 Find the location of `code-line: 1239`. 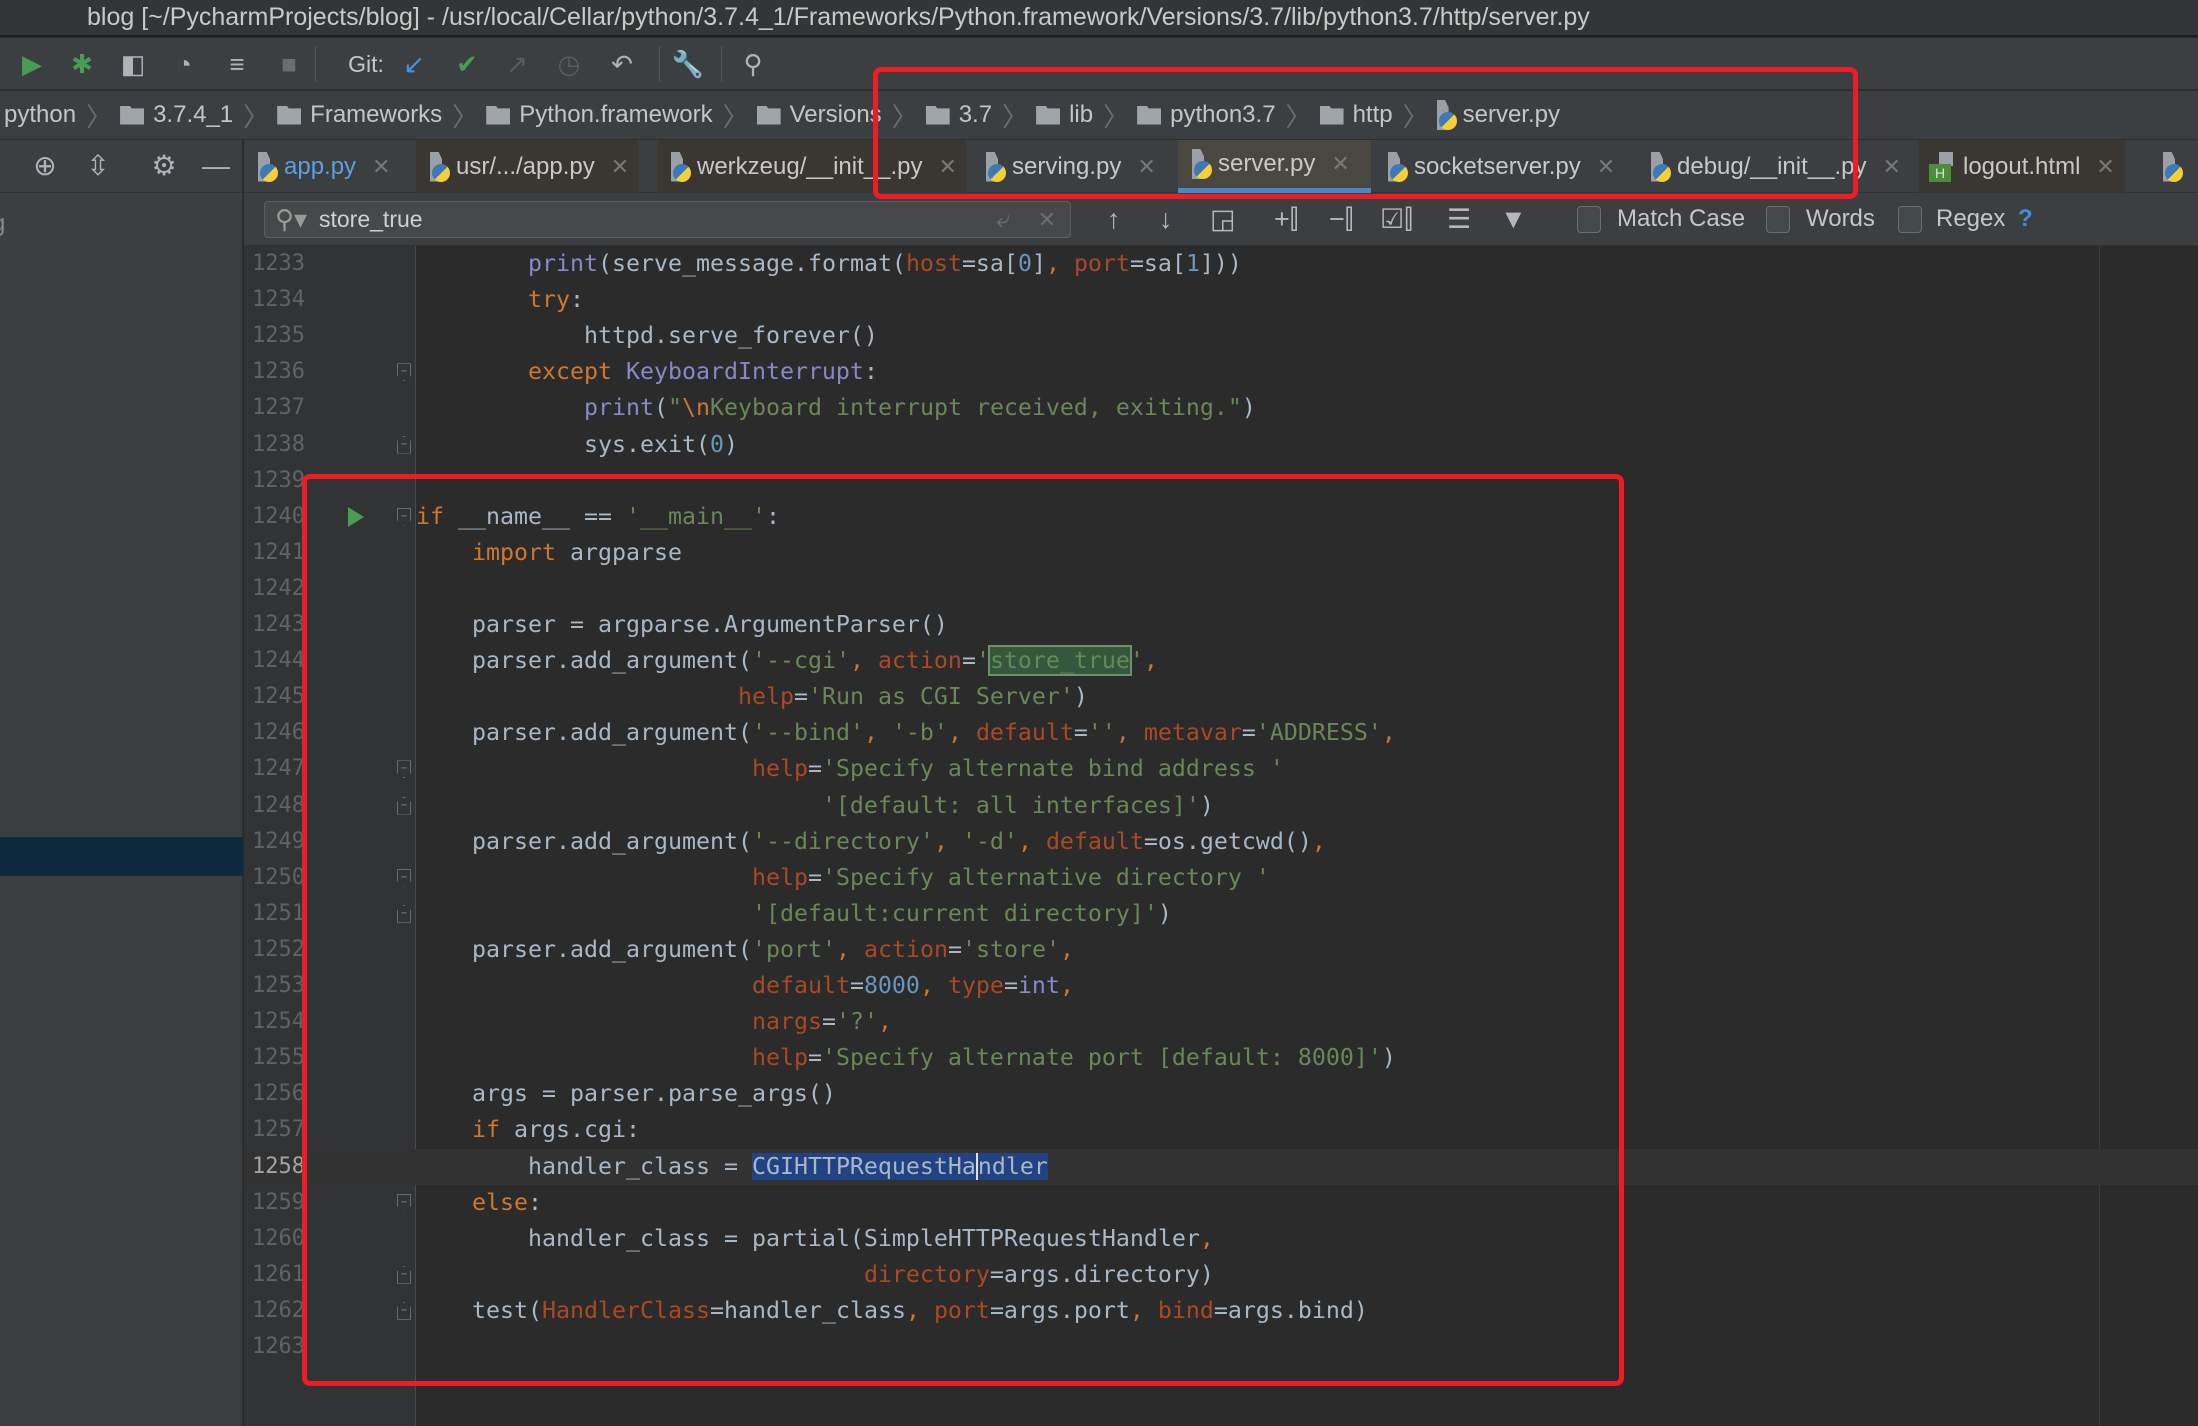

code-line: 1239 is located at coordinates (1221, 481).